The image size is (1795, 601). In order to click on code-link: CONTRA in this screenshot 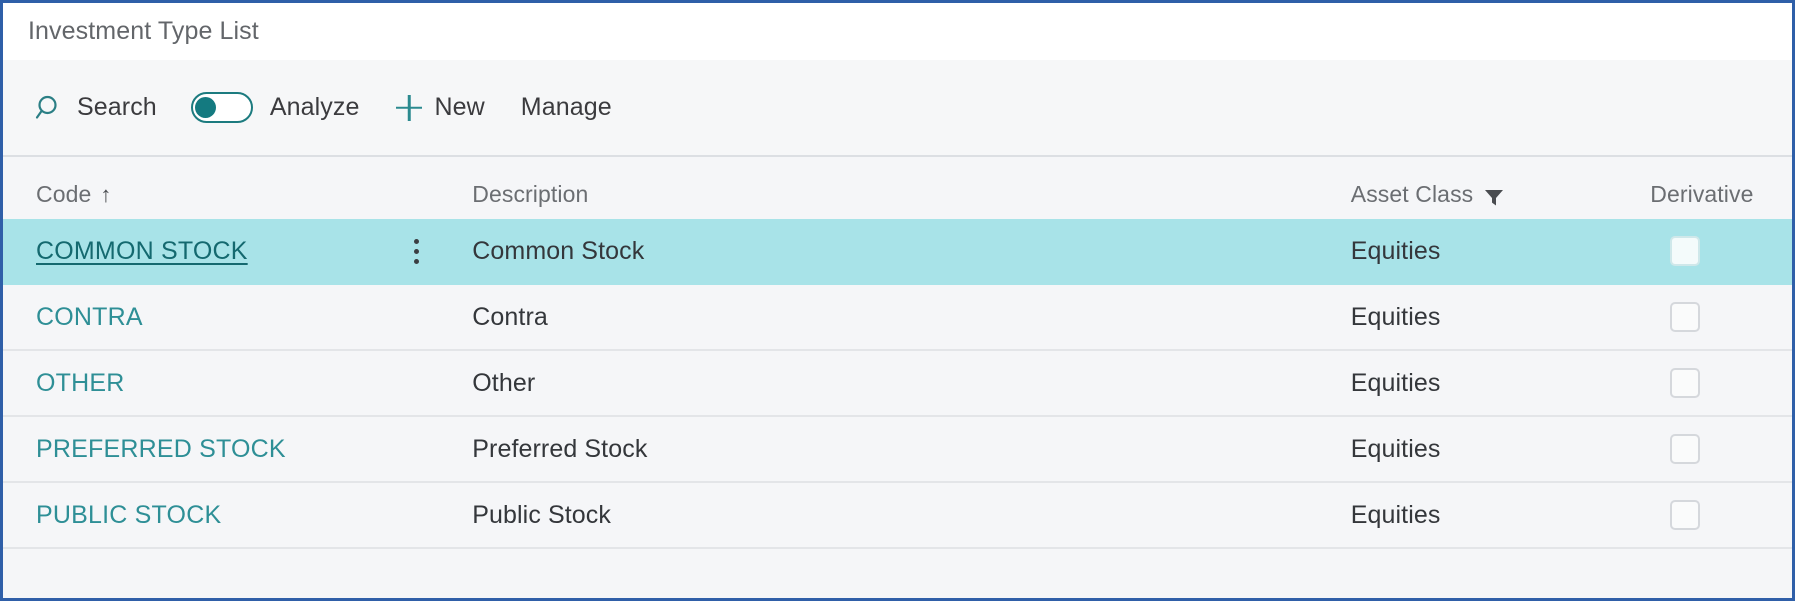, I will do `click(89, 317)`.